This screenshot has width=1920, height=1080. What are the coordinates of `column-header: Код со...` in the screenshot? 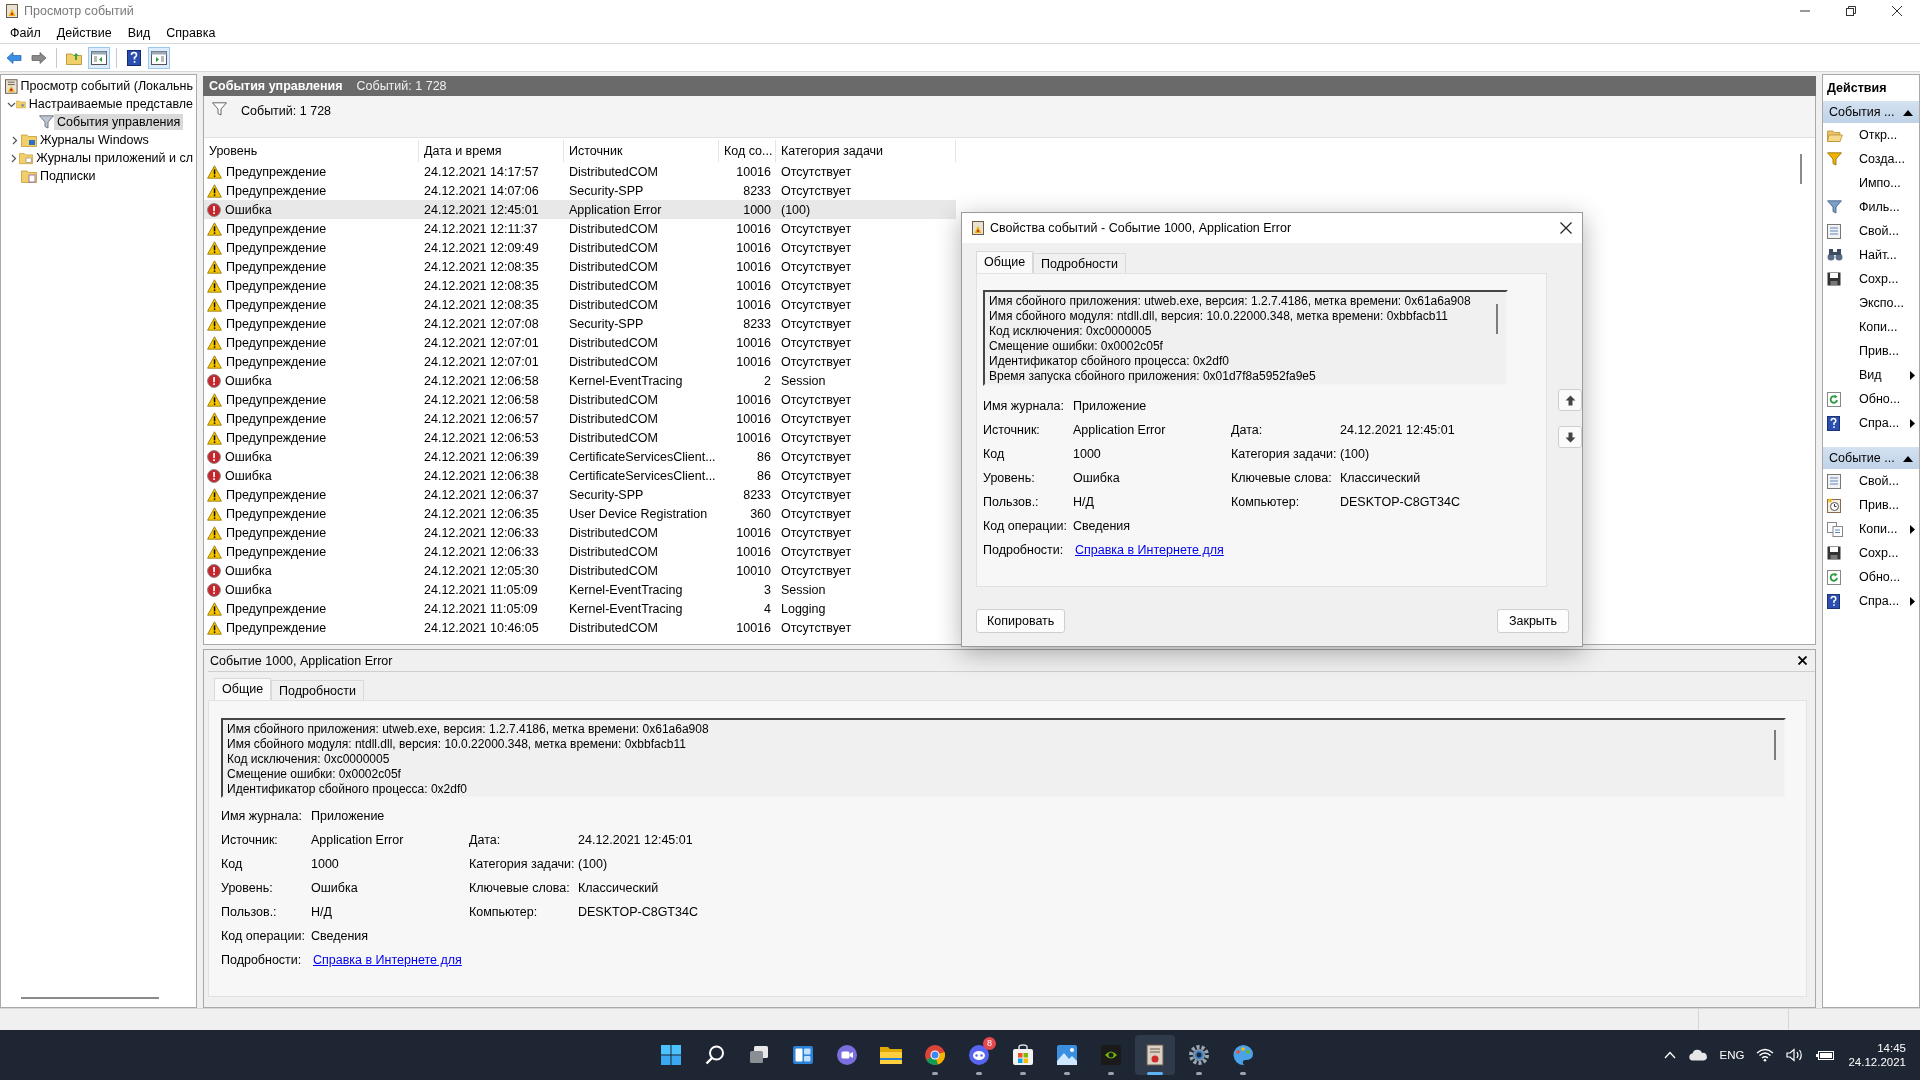 It's located at (747, 151).